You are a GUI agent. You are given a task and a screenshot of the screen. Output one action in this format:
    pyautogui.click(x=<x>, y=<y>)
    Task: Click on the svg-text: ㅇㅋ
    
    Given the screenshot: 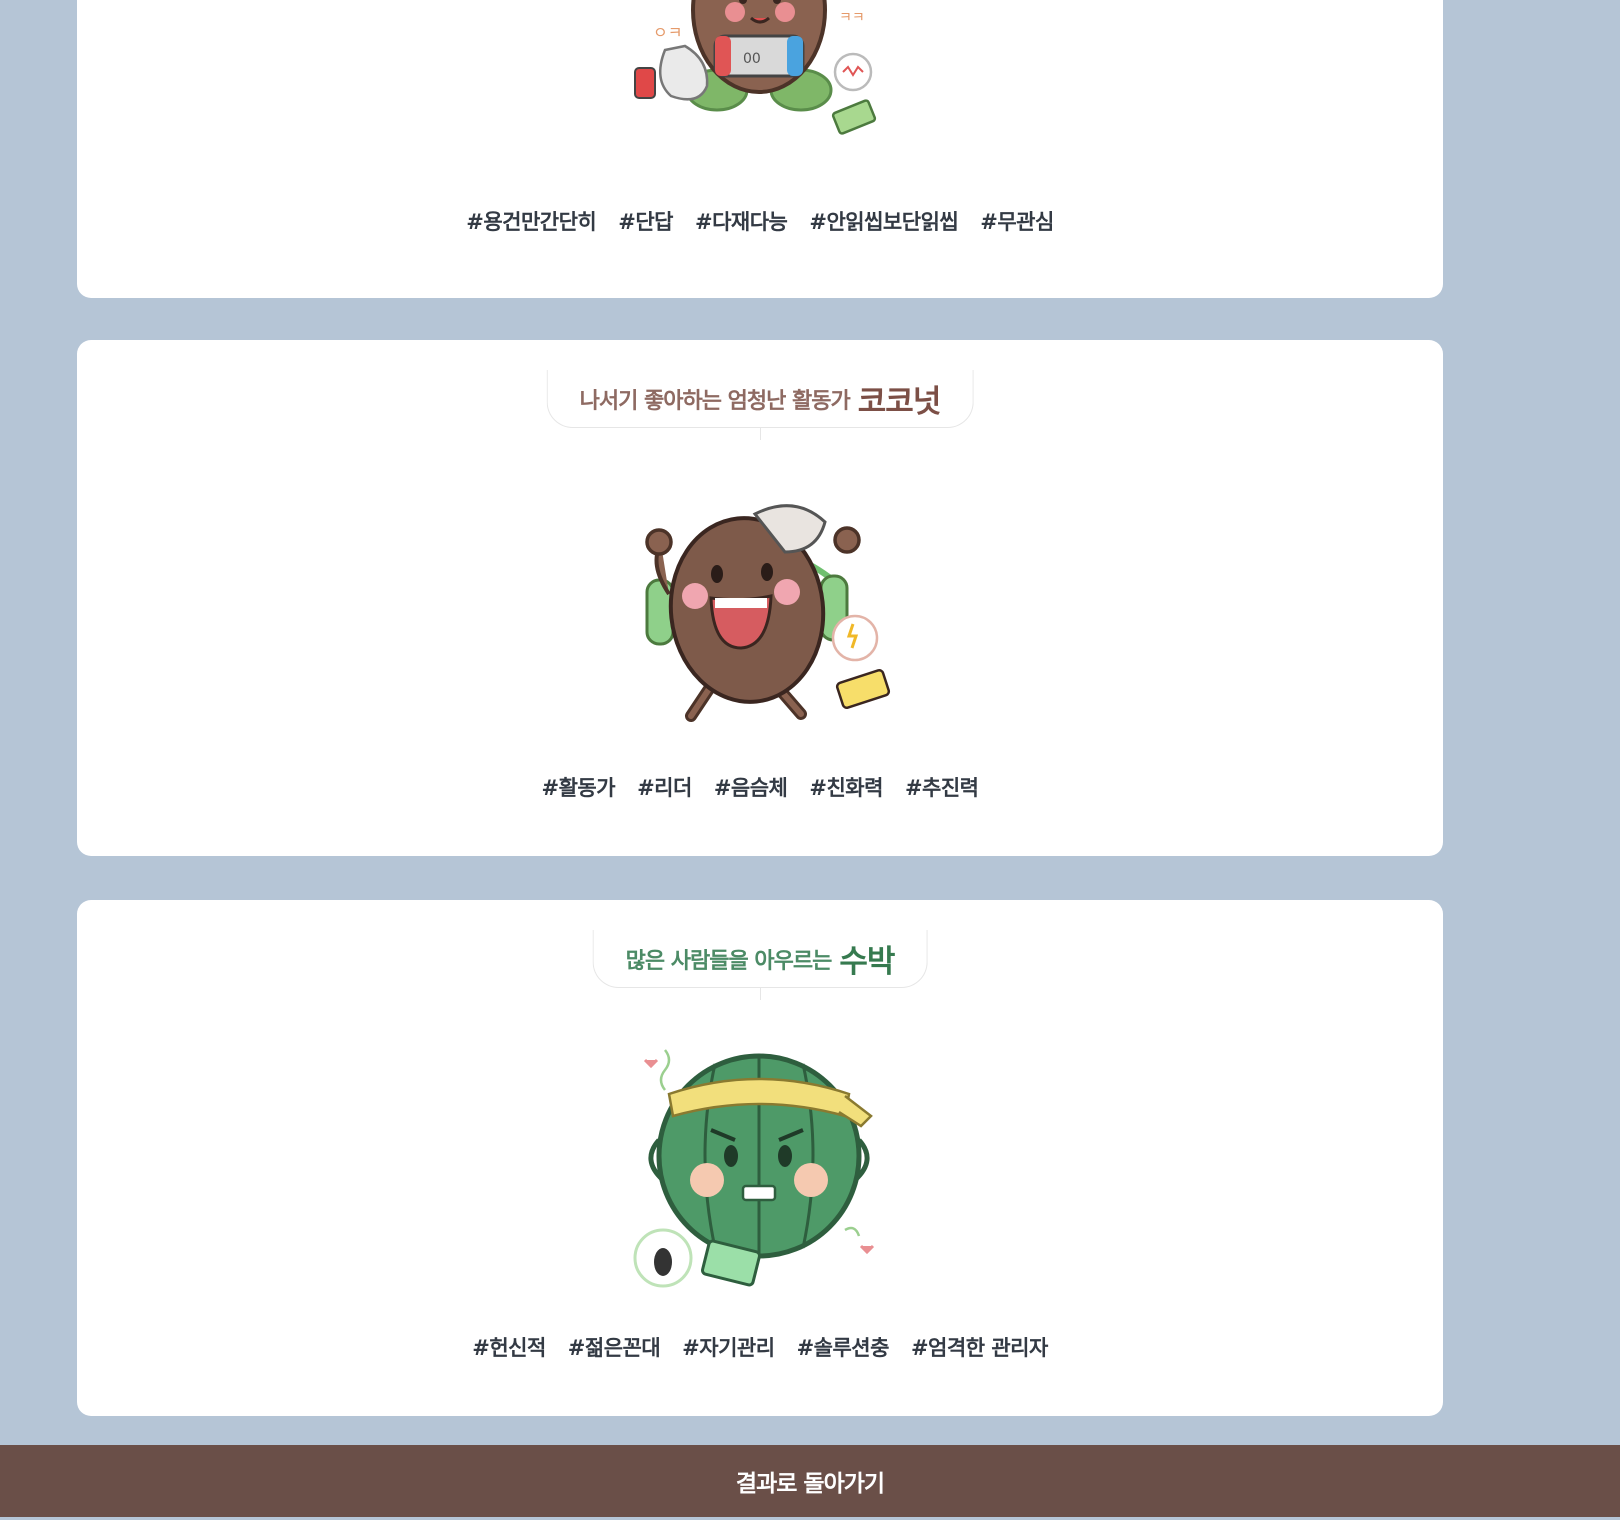 What is the action you would take?
    pyautogui.click(x=667, y=32)
    